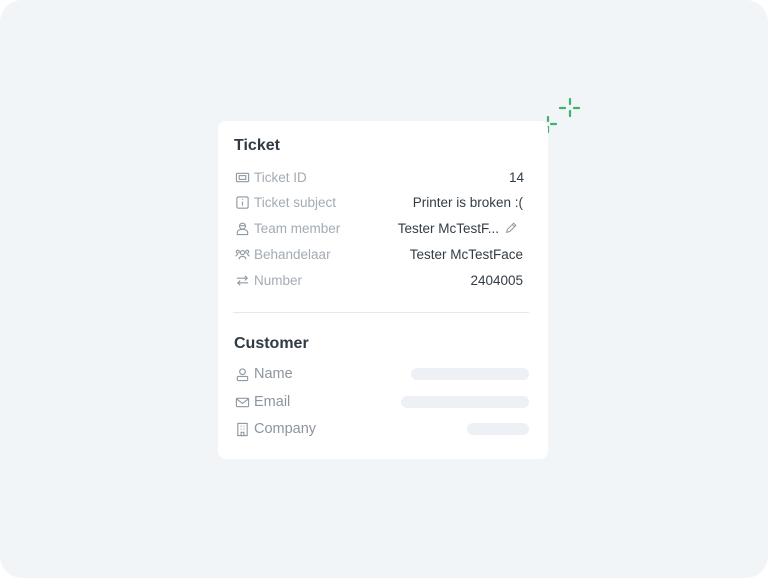  Describe the element at coordinates (273, 374) in the screenshot. I see `customer-name-label: Name` at that location.